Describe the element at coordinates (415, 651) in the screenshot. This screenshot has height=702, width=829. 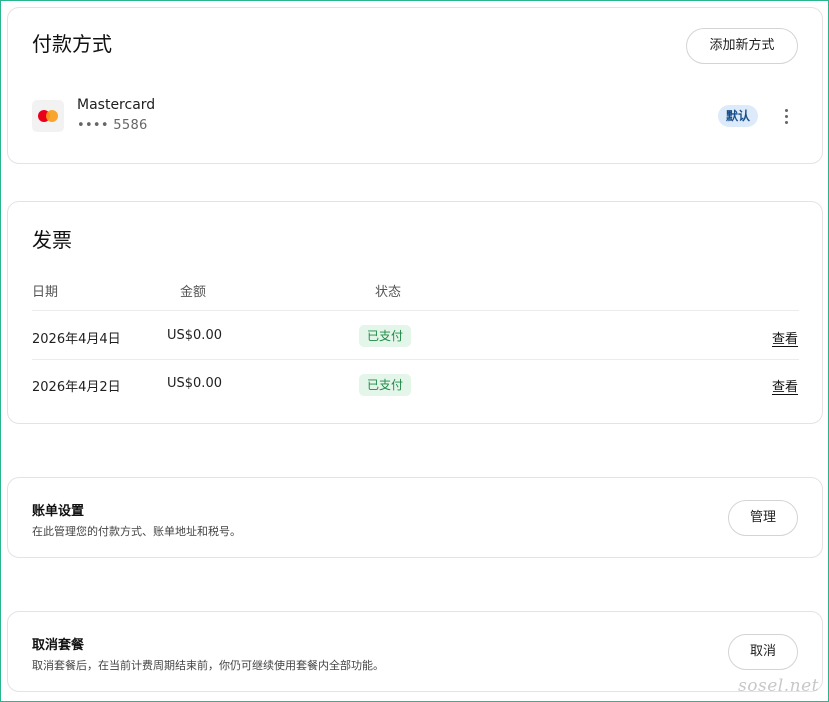
I see `cancel-plan-card: 取消套餐 取消套餐后，在当前计费周期结束前，你仍可继续使用套餐内全部功能。 取消` at that location.